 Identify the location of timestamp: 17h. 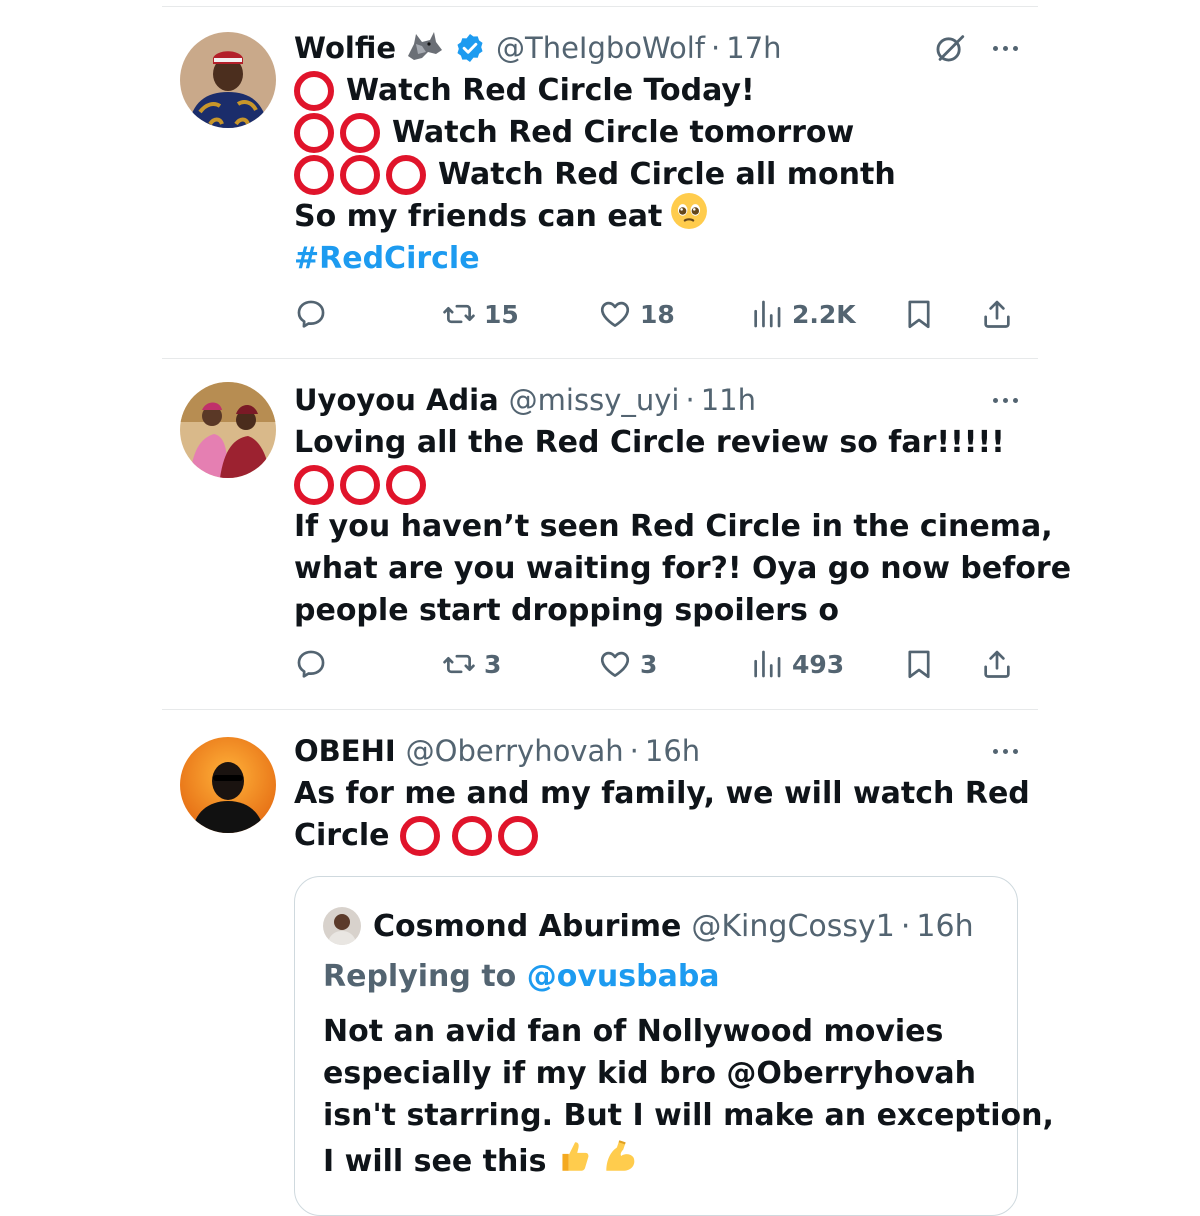
(753, 48).